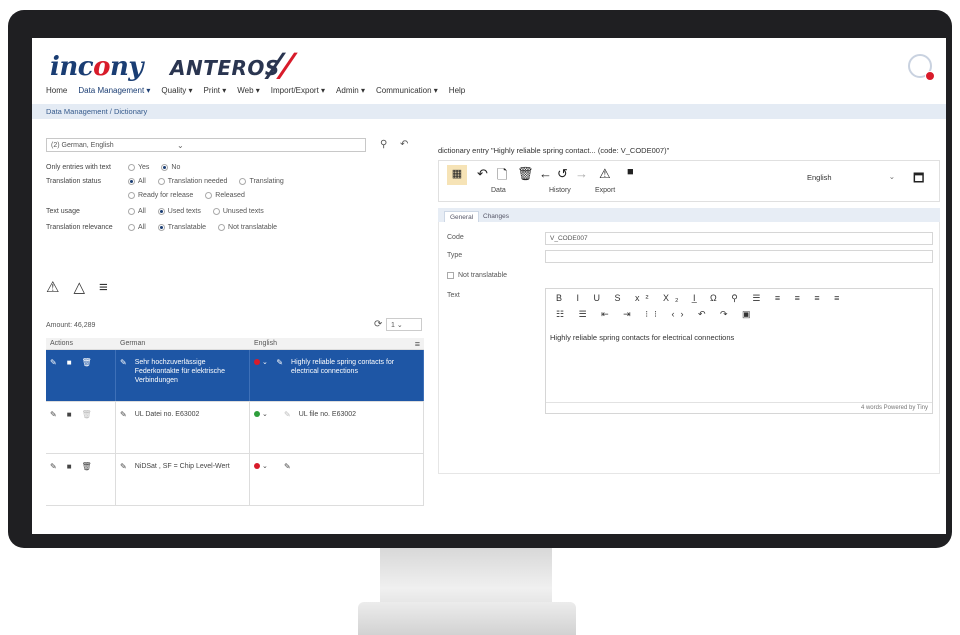 The width and height of the screenshot is (960, 635). Describe the element at coordinates (248, 93) in the screenshot. I see `nav-web: Web ▾` at that location.